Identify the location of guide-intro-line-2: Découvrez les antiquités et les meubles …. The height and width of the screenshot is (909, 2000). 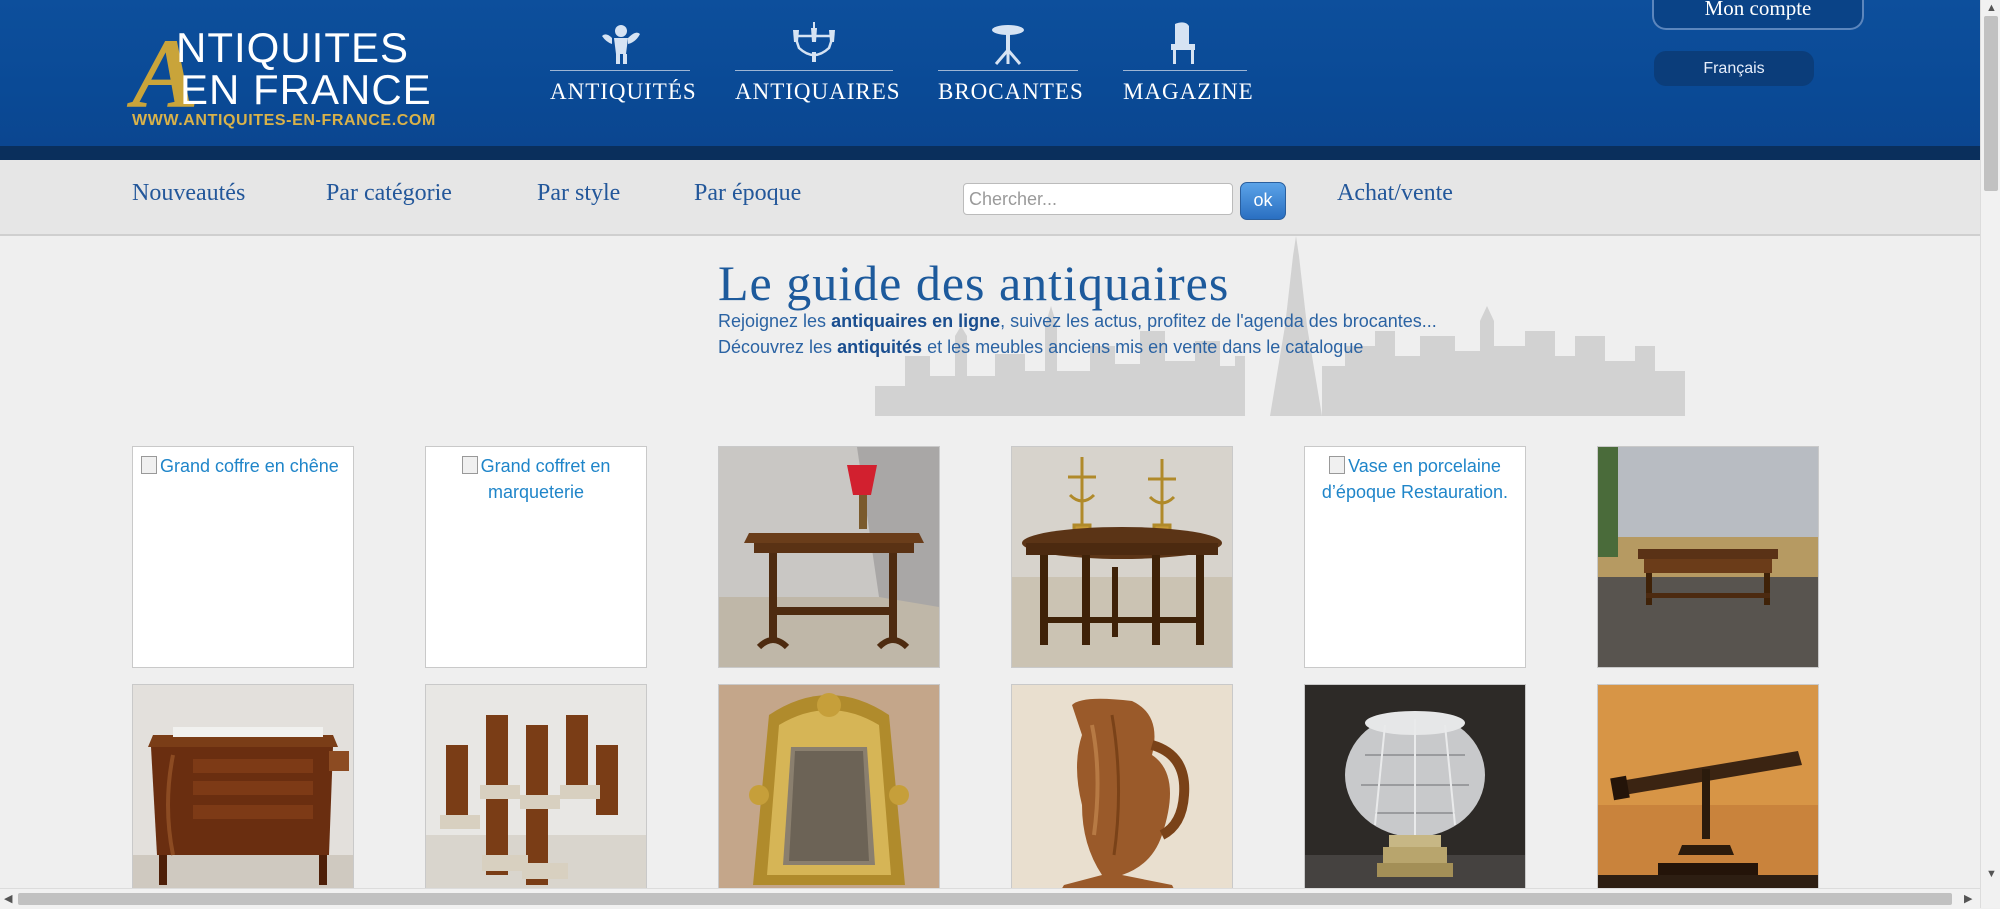
(1041, 347).